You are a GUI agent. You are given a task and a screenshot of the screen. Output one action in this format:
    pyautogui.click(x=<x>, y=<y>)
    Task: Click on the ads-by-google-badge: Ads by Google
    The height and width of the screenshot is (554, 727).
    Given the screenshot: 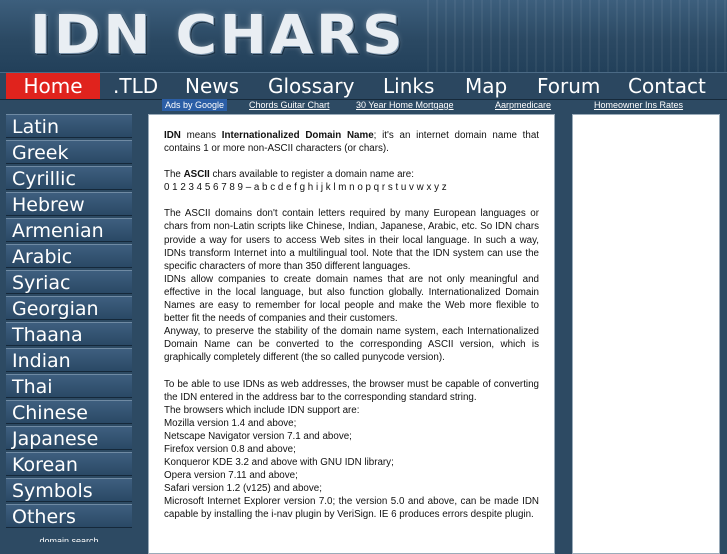 What is the action you would take?
    pyautogui.click(x=195, y=105)
    